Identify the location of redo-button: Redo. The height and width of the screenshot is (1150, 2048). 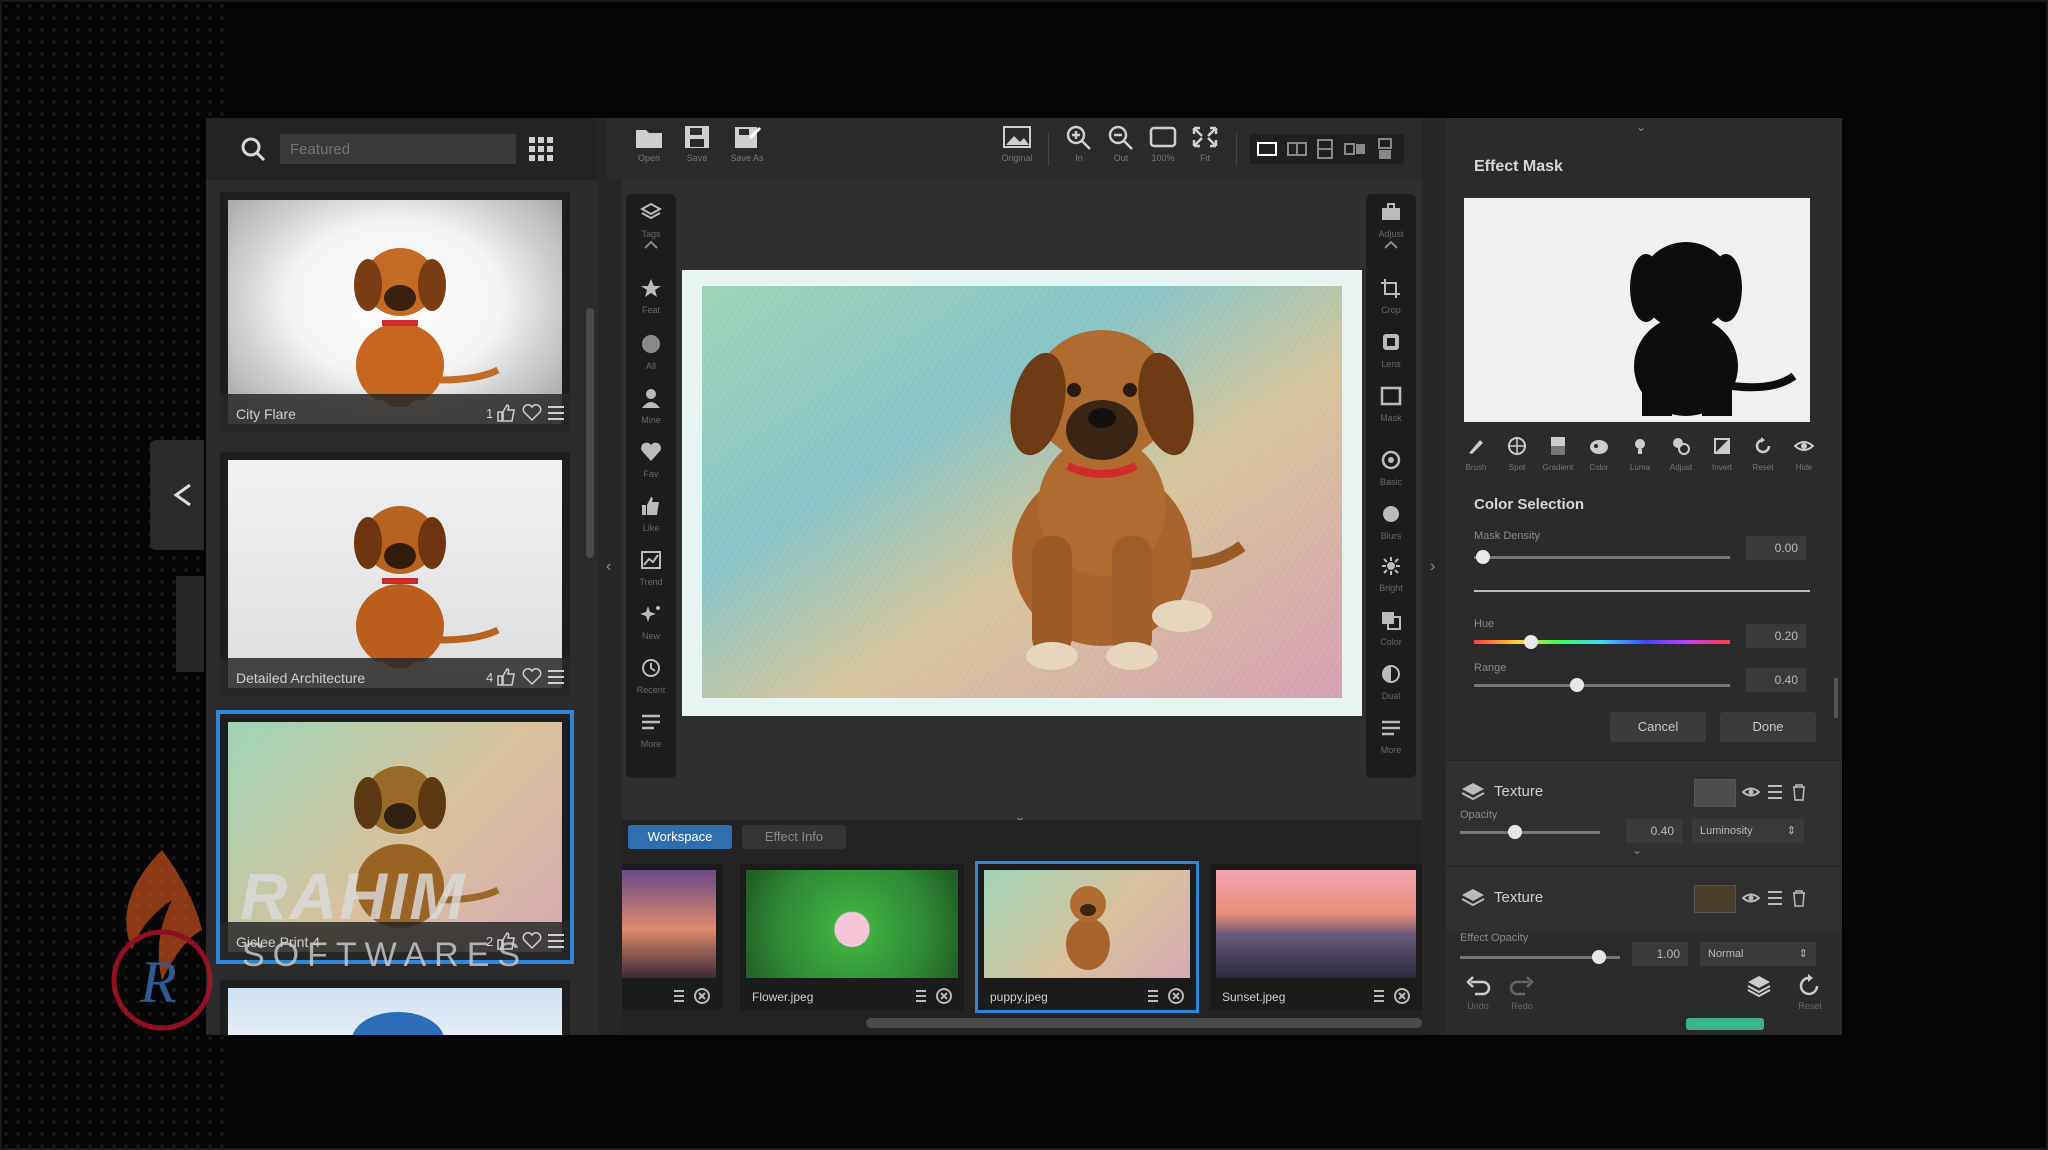
(1522, 992).